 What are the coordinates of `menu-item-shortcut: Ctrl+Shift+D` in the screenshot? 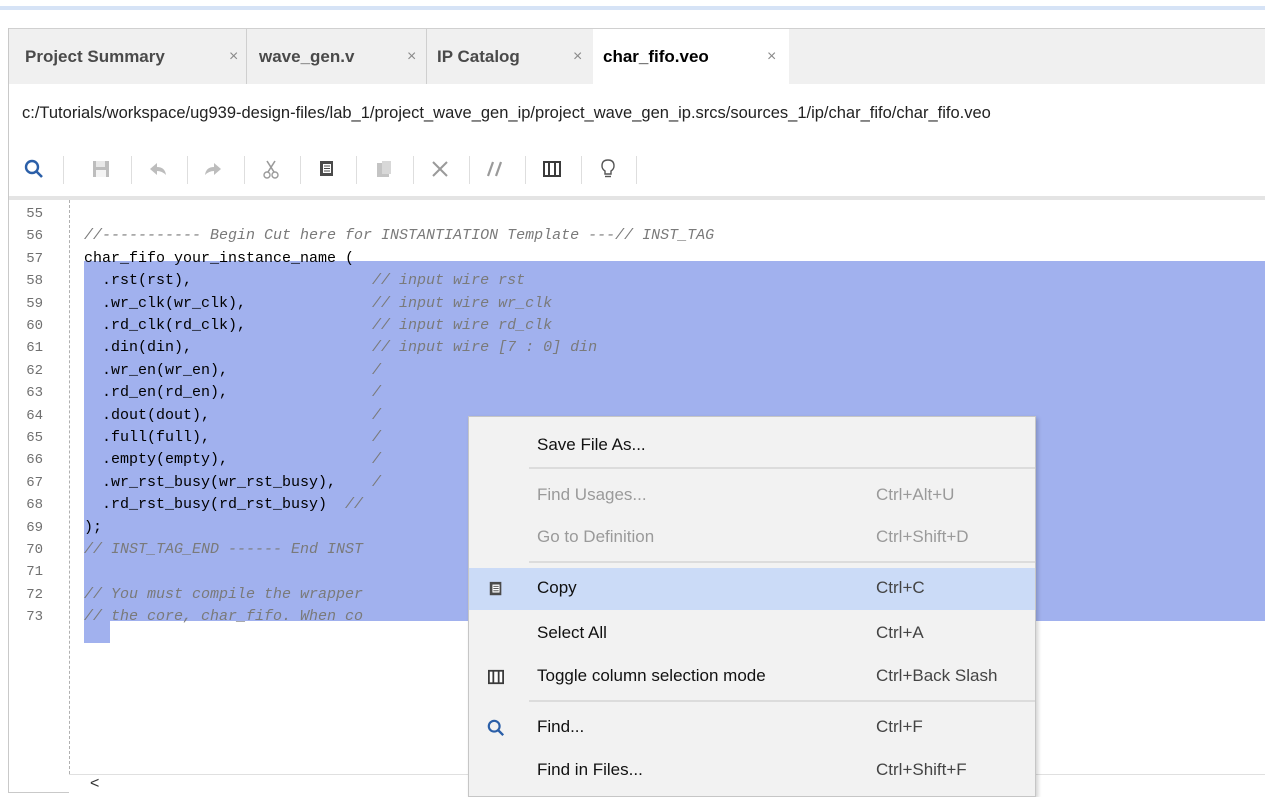 It's located at (922, 536).